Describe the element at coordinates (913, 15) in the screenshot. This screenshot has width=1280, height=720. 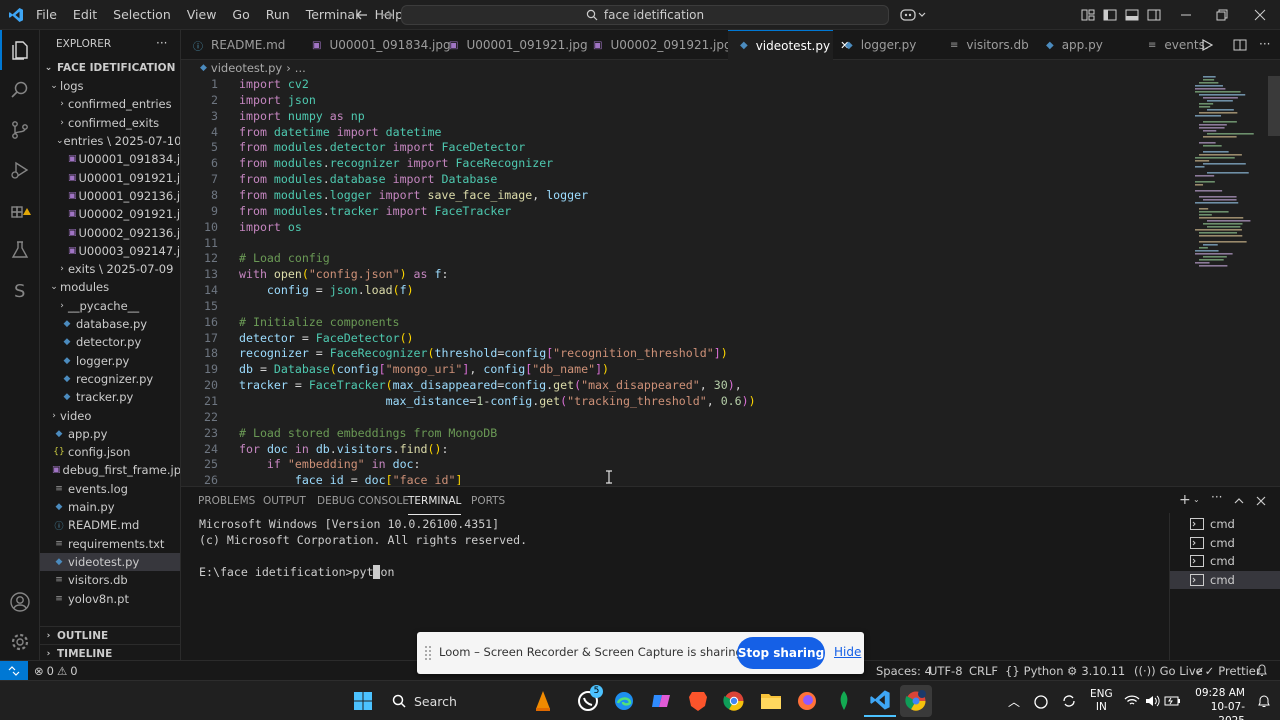
I see `copilot-icon` at that location.